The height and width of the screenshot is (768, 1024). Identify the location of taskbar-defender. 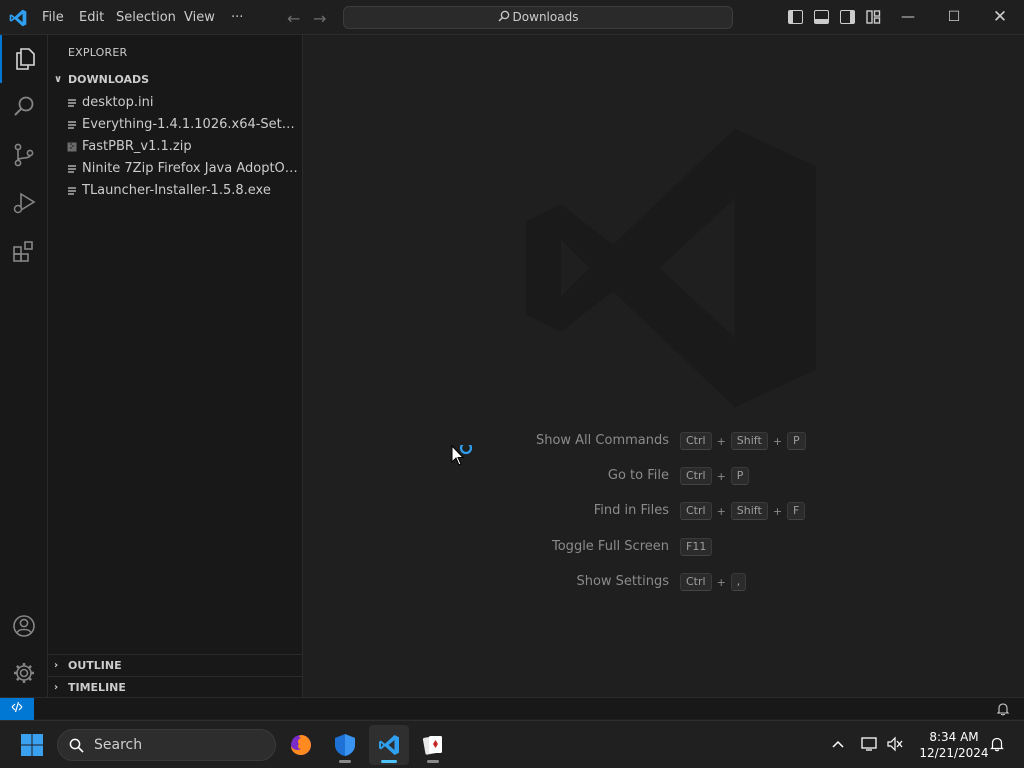
(345, 745).